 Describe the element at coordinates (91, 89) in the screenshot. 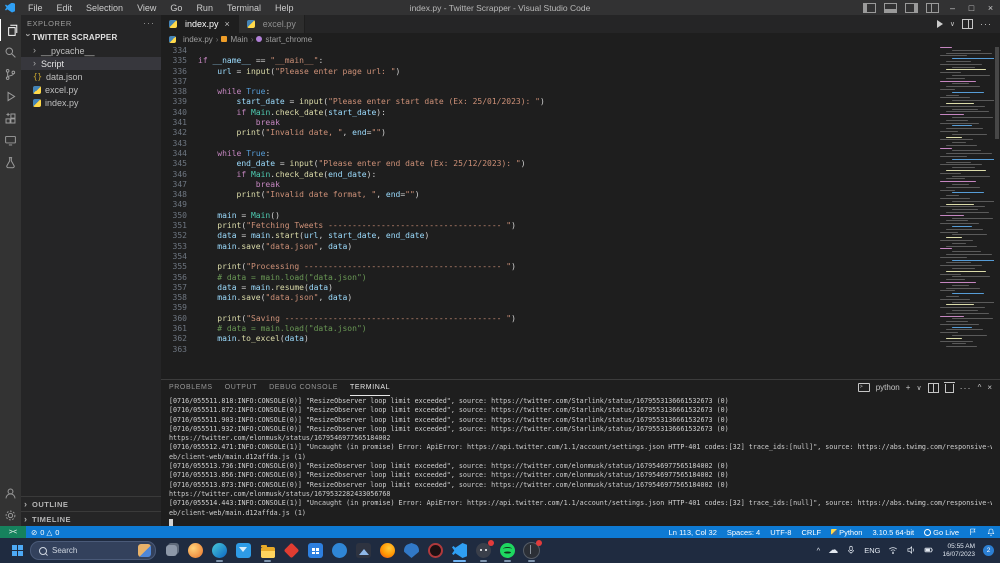

I see `tree-item-excel-py: excel.py` at that location.